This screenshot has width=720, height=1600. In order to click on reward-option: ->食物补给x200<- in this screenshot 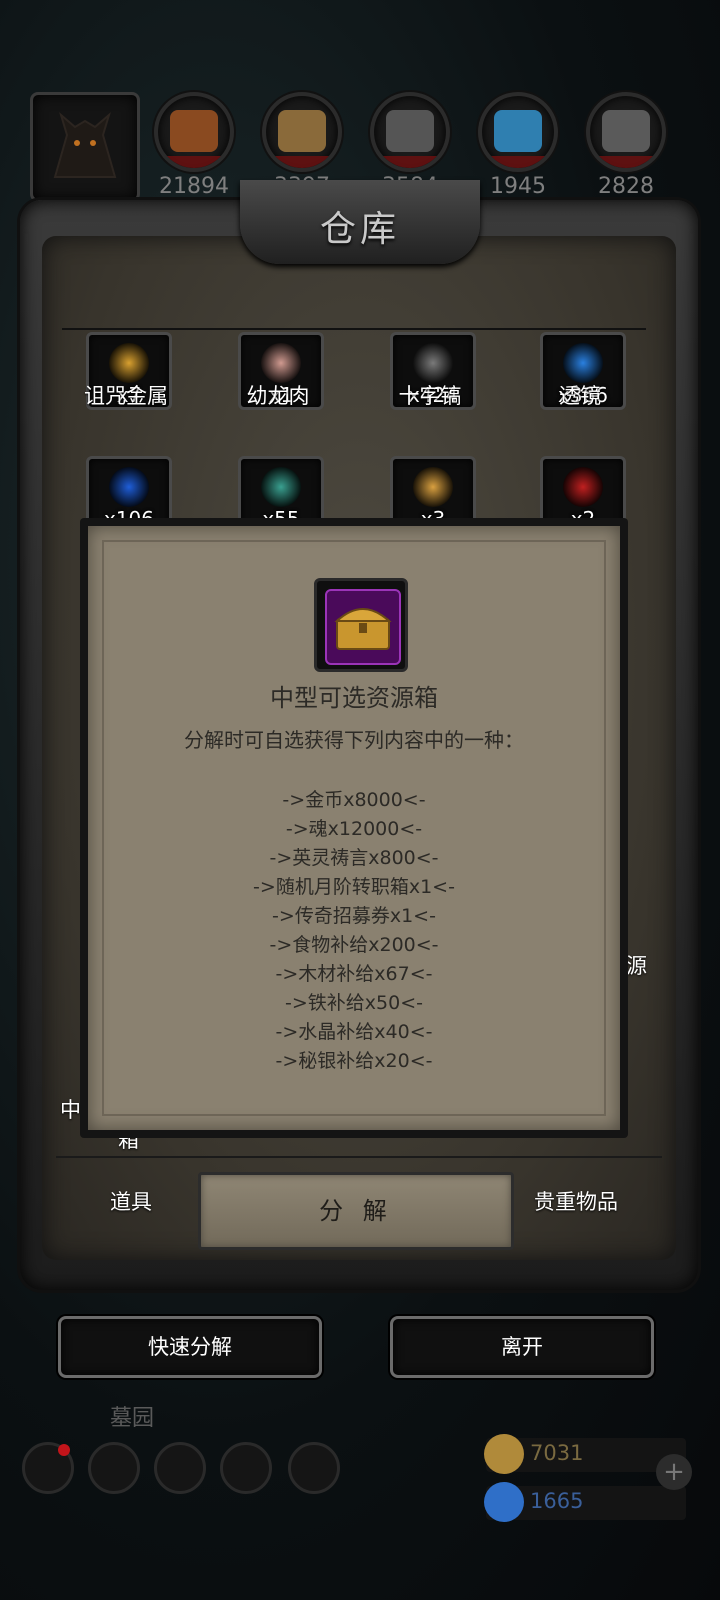, I will do `click(354, 945)`.